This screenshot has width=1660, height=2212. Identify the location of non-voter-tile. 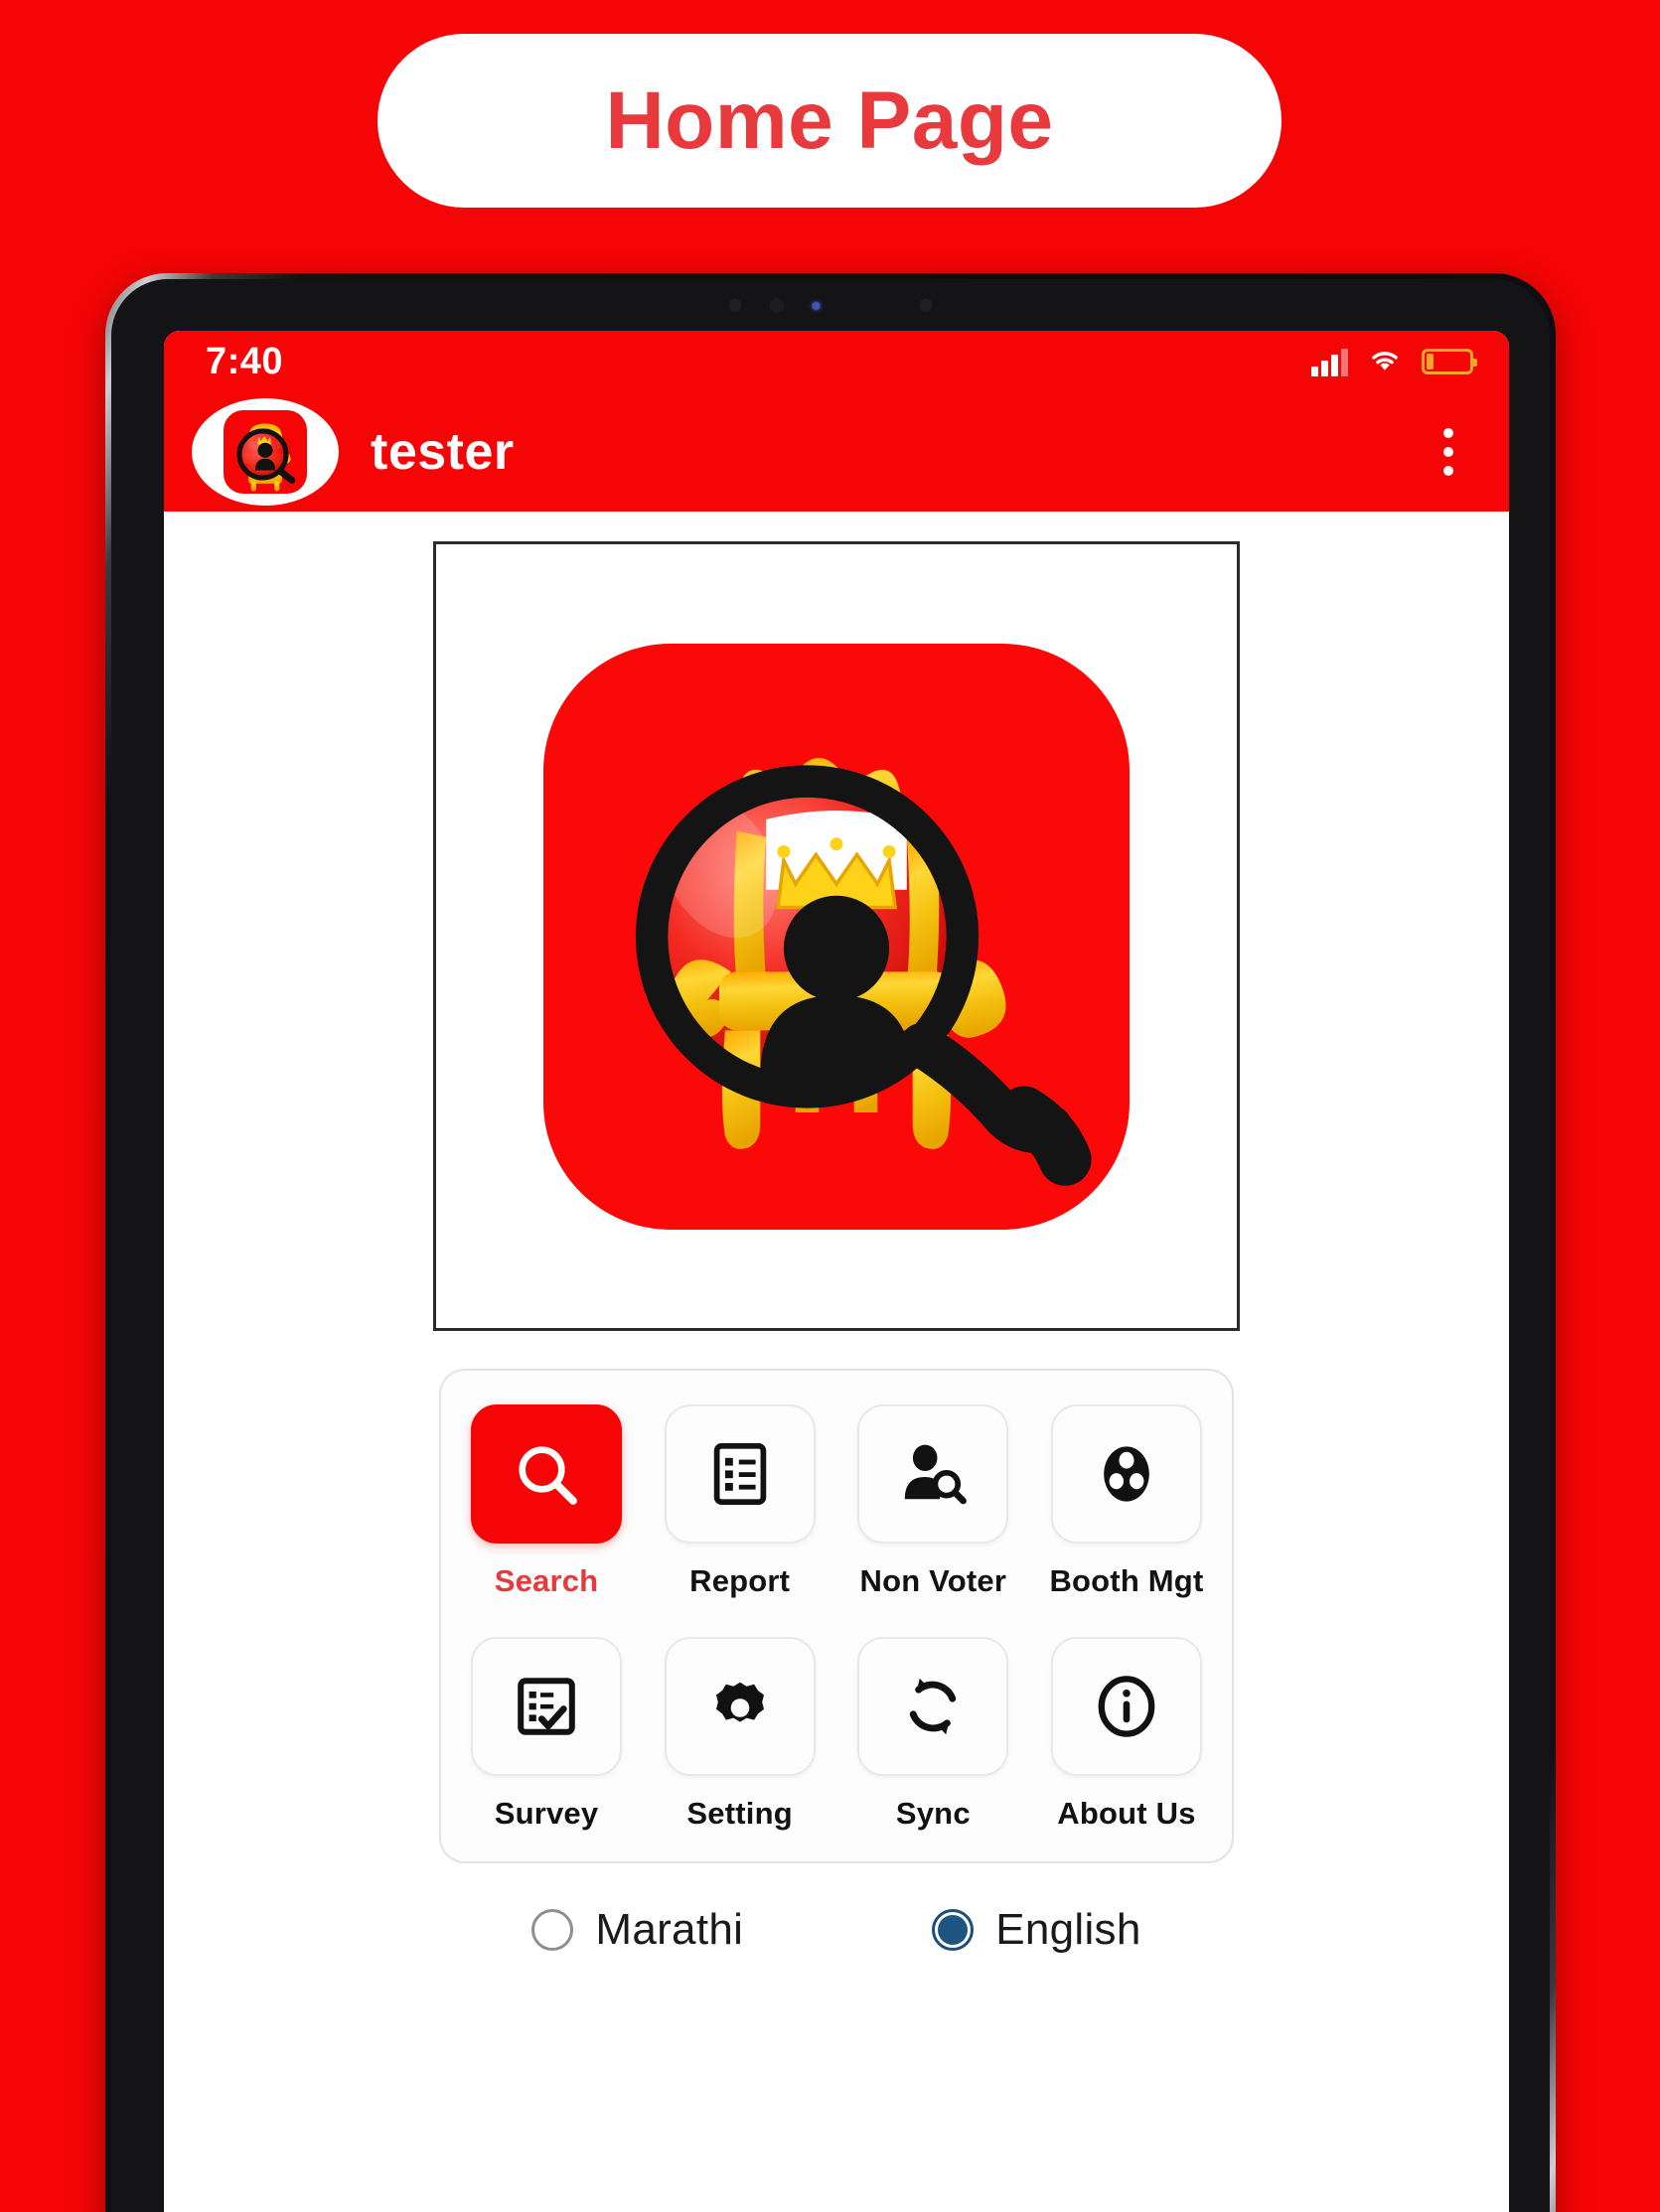
(933, 1474).